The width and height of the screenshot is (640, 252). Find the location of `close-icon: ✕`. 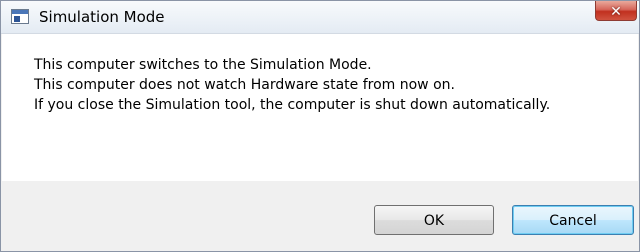

close-icon: ✕ is located at coordinates (616, 12).